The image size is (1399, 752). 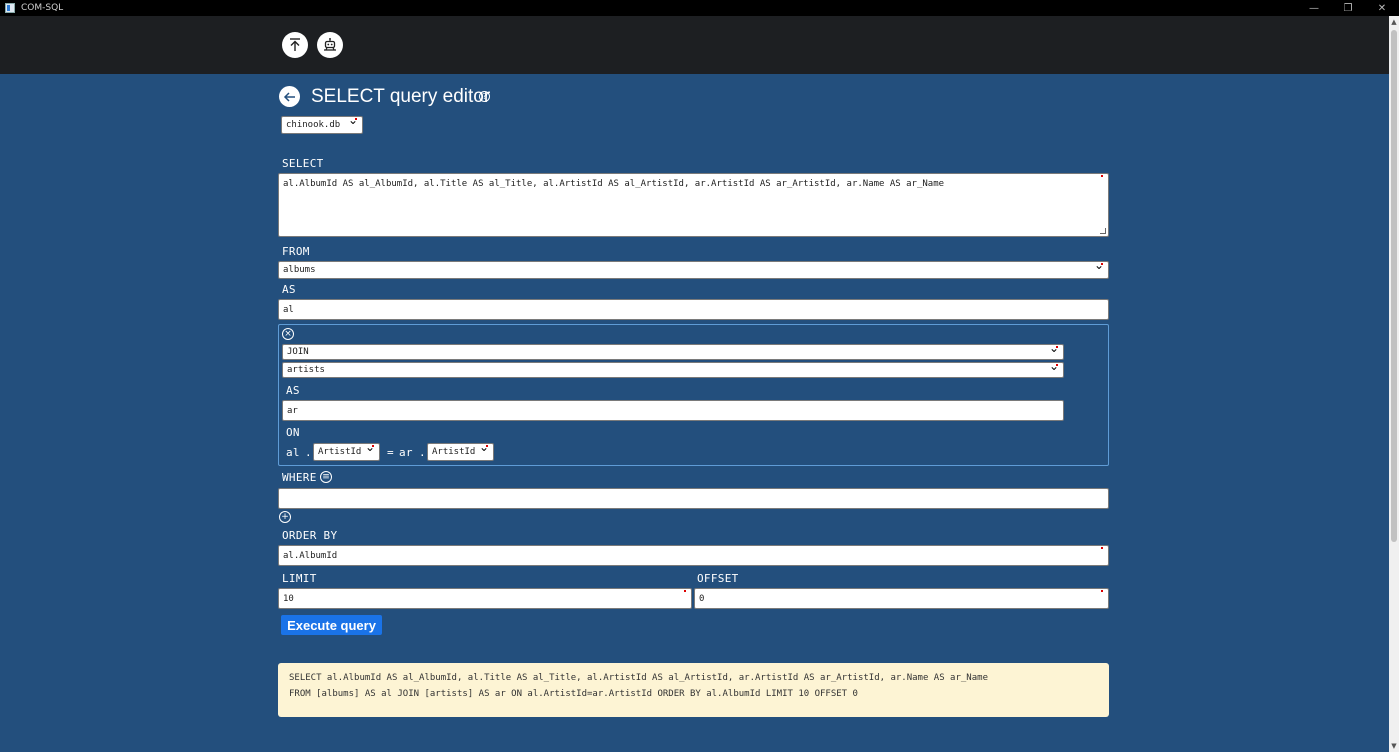 I want to click on join-right-column-select: ArtistId, so click(x=460, y=452).